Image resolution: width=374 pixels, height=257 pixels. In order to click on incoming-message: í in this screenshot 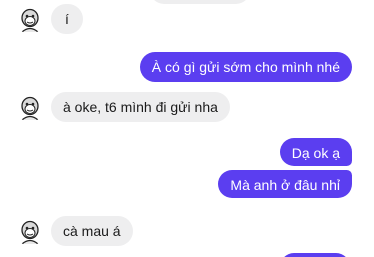, I will do `click(67, 19)`.